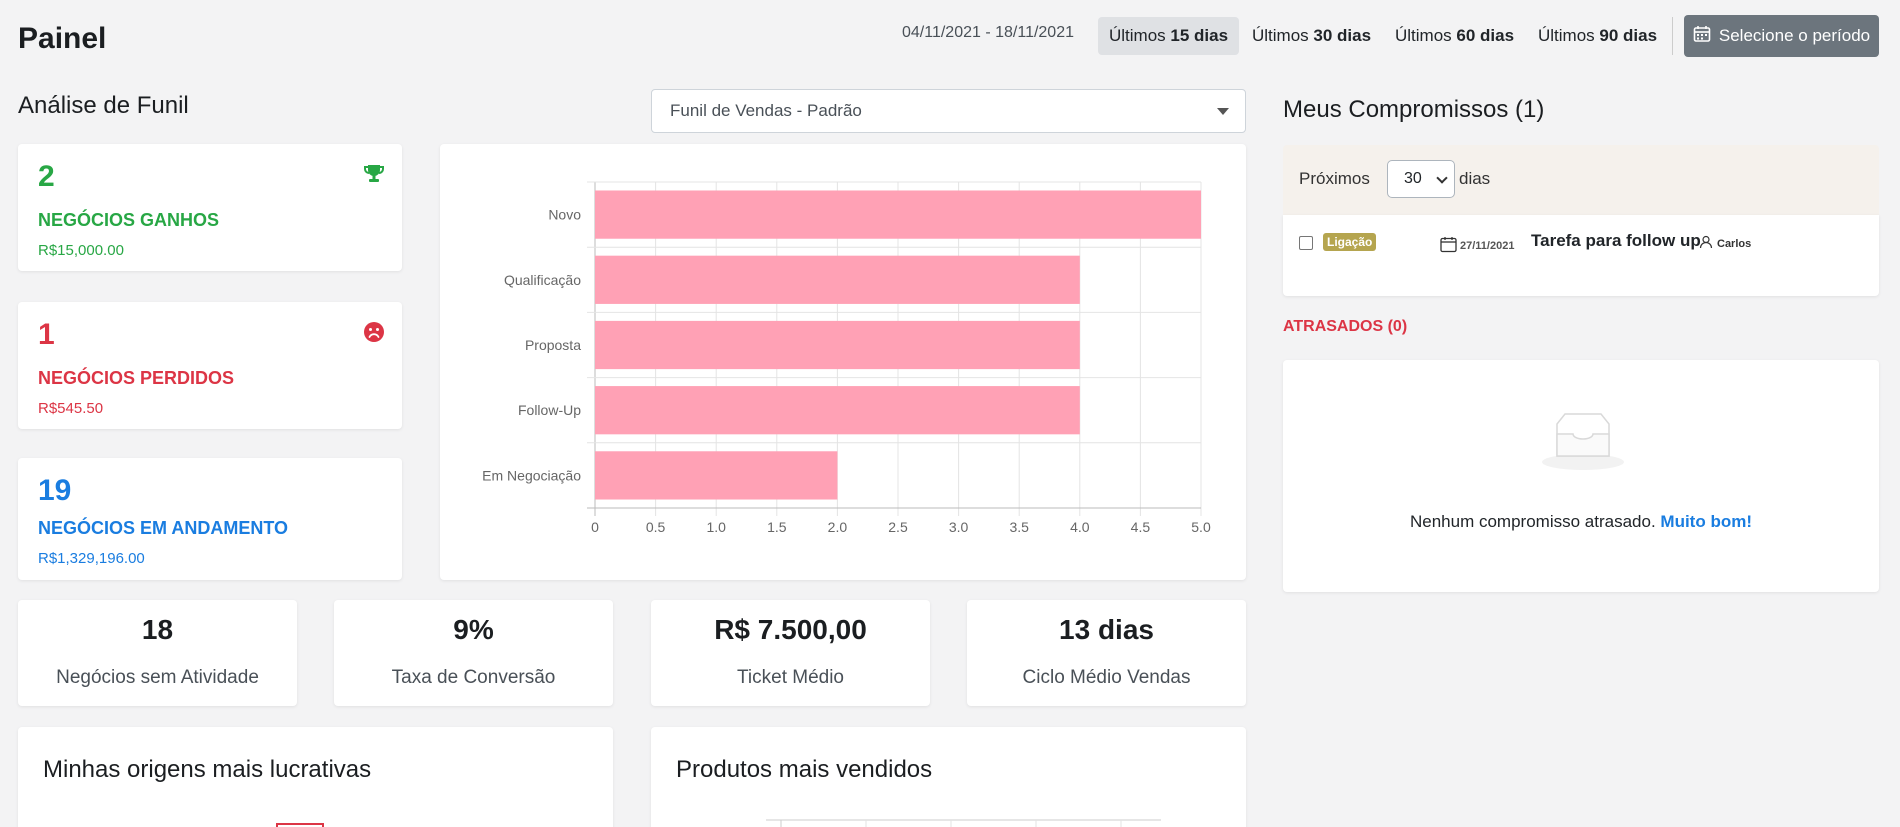  What do you see at coordinates (1106, 629) in the screenshot?
I see `kpi-value: 13 dias` at bounding box center [1106, 629].